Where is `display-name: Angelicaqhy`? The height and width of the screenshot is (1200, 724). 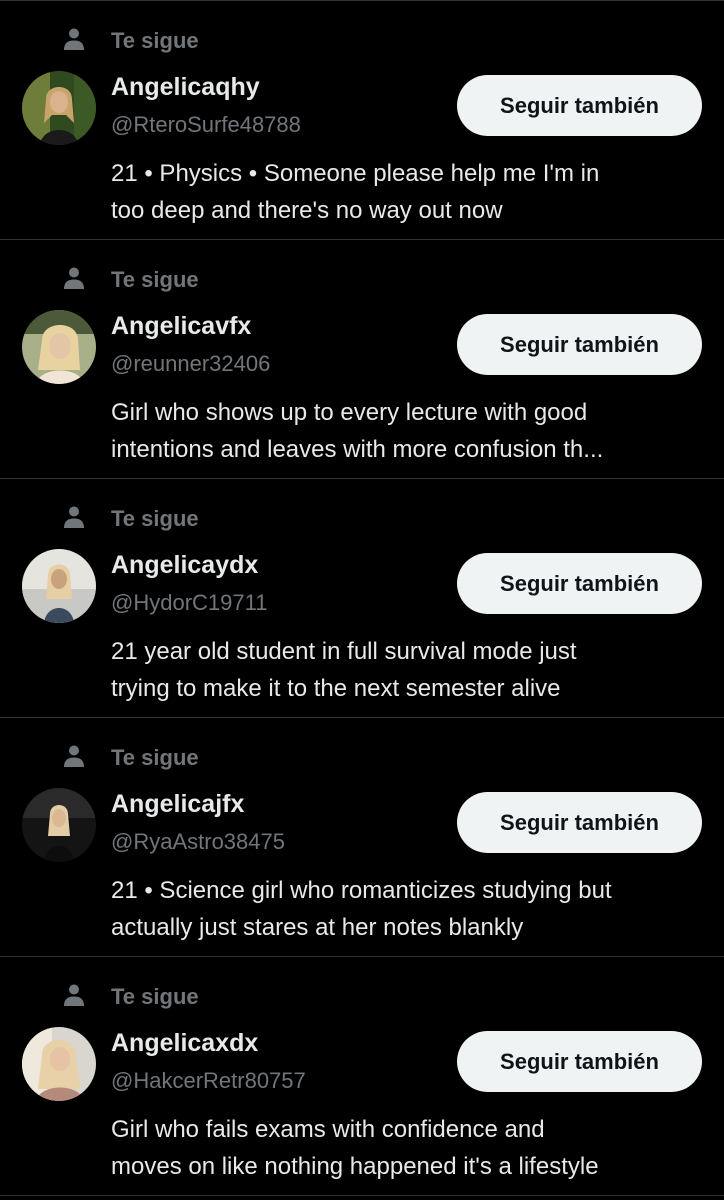 display-name: Angelicaqhy is located at coordinates (185, 87).